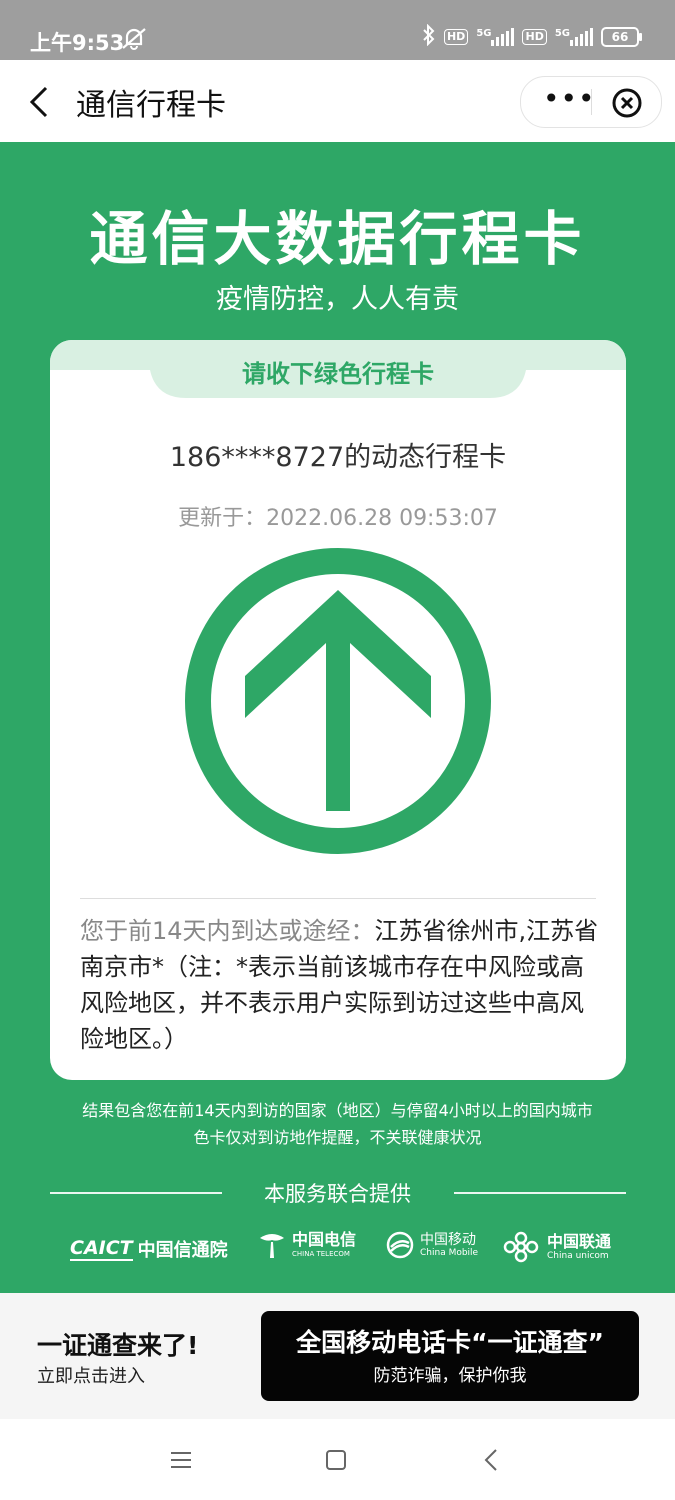  What do you see at coordinates (491, 1462) in the screenshot?
I see `back-icon` at bounding box center [491, 1462].